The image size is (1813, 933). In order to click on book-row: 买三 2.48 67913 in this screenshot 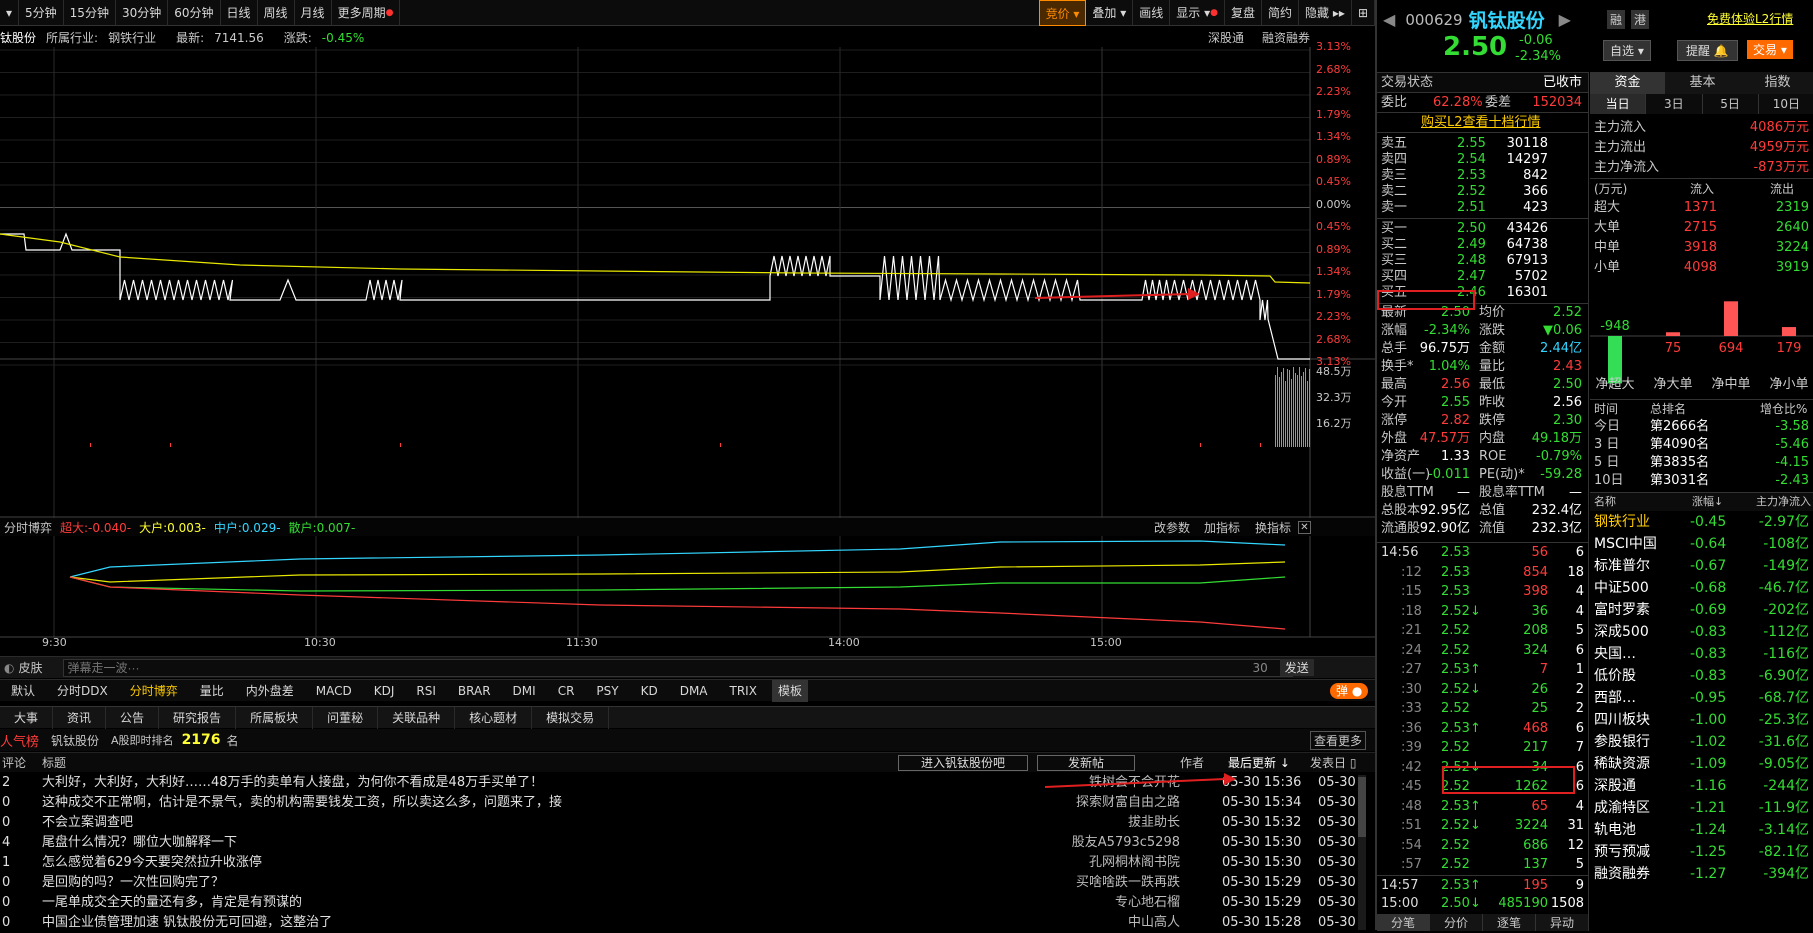, I will do `click(1482, 261)`.